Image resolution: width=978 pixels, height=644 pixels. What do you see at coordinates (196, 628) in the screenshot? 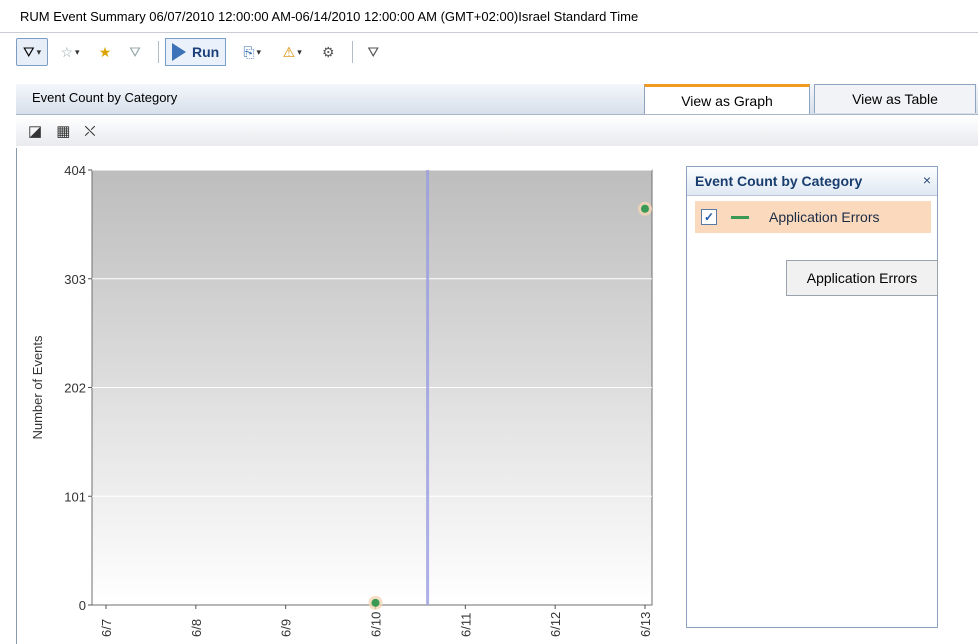
I see `x-tick-label: 6/8` at bounding box center [196, 628].